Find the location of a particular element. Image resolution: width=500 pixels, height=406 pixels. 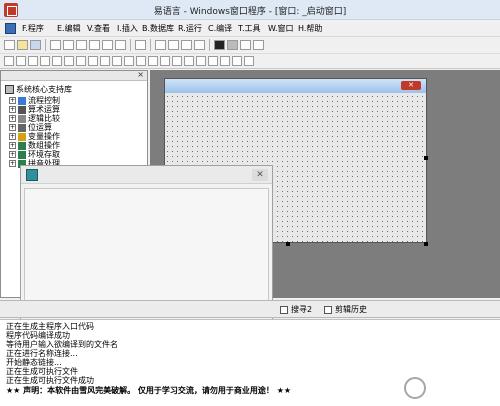

output-line: 正在生成主程序入口代码 is located at coordinates (50, 326).